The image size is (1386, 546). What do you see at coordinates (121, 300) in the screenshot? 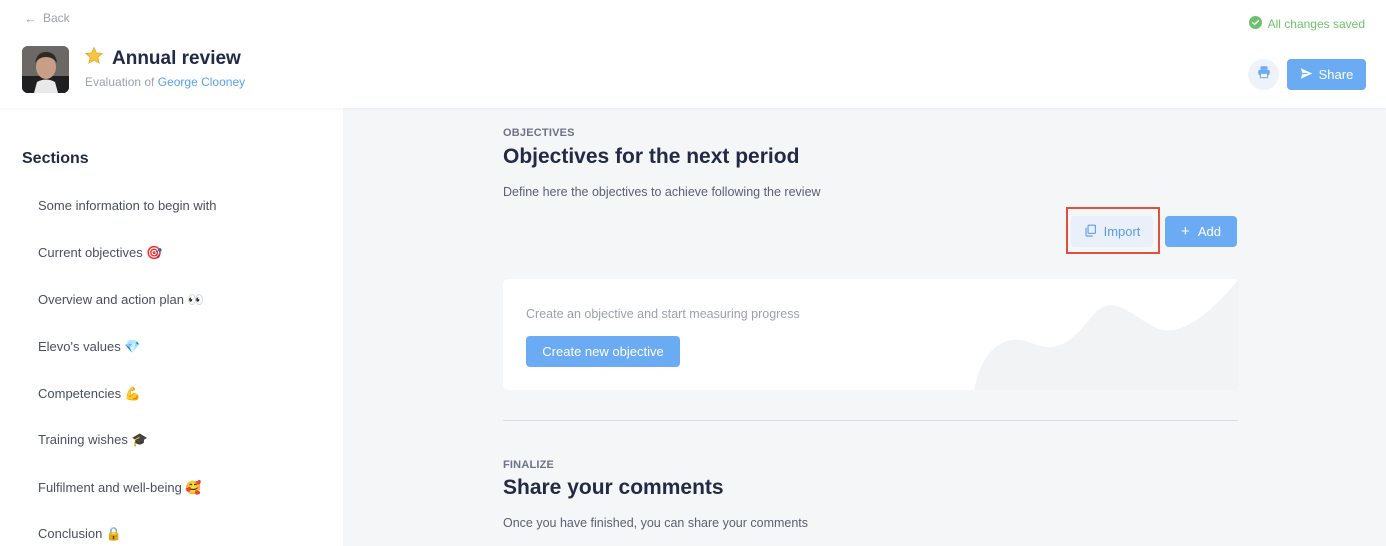
I see `sidebar-item-overview-action-plan: Overview and action plan 👀` at bounding box center [121, 300].